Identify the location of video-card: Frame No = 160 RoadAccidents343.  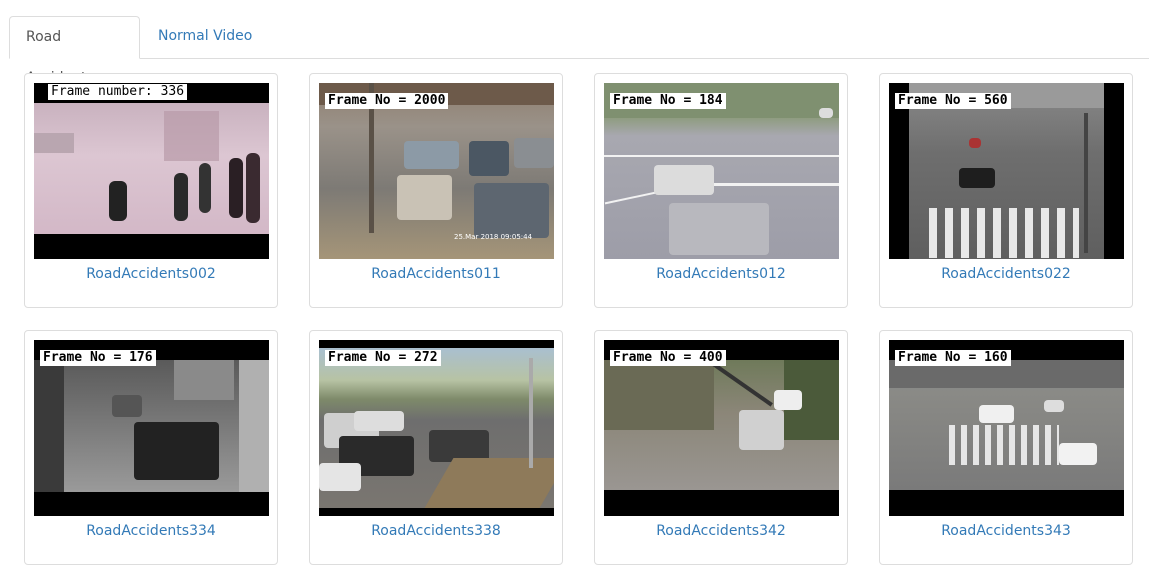
(1006, 447).